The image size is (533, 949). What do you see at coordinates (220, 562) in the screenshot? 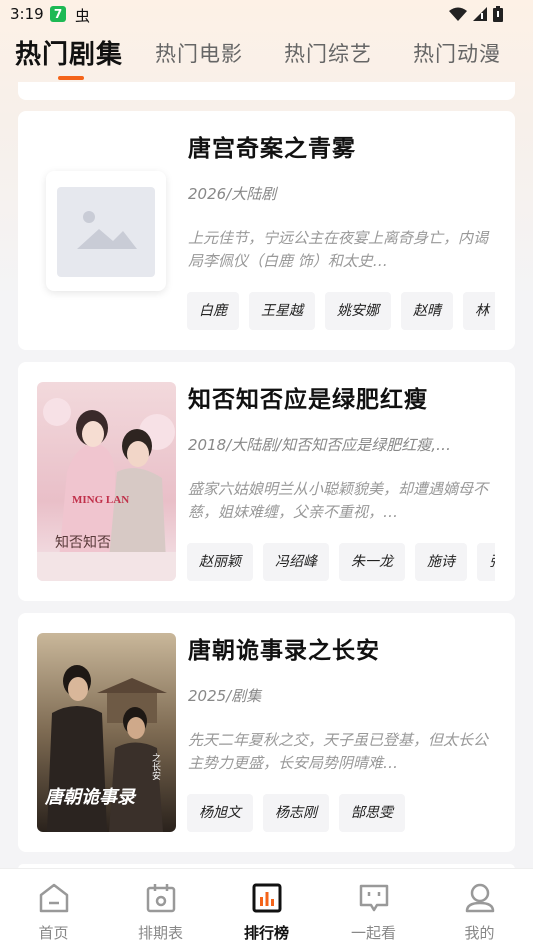
I see `cast-chip: 赵丽颖` at bounding box center [220, 562].